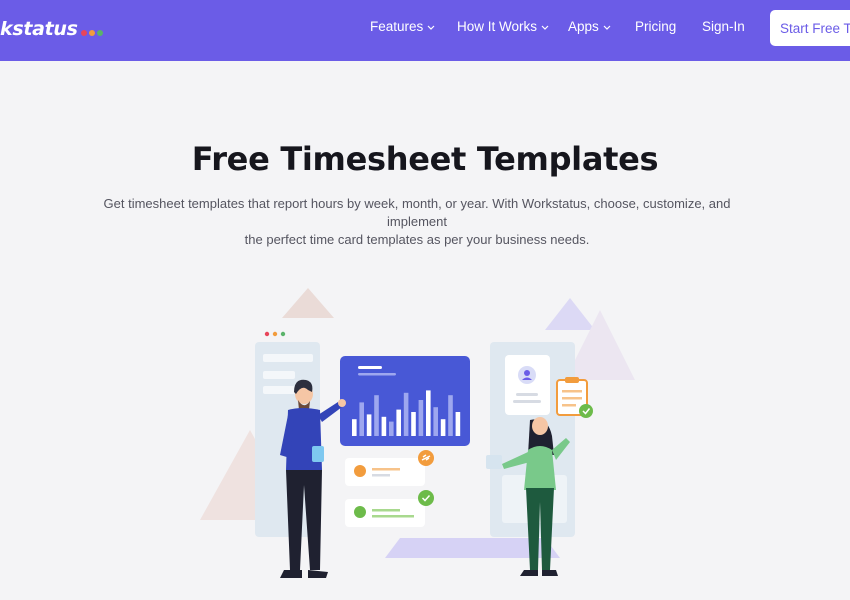 The height and width of the screenshot is (600, 850). I want to click on nav-item-sign-in: Sign-In, so click(723, 26).